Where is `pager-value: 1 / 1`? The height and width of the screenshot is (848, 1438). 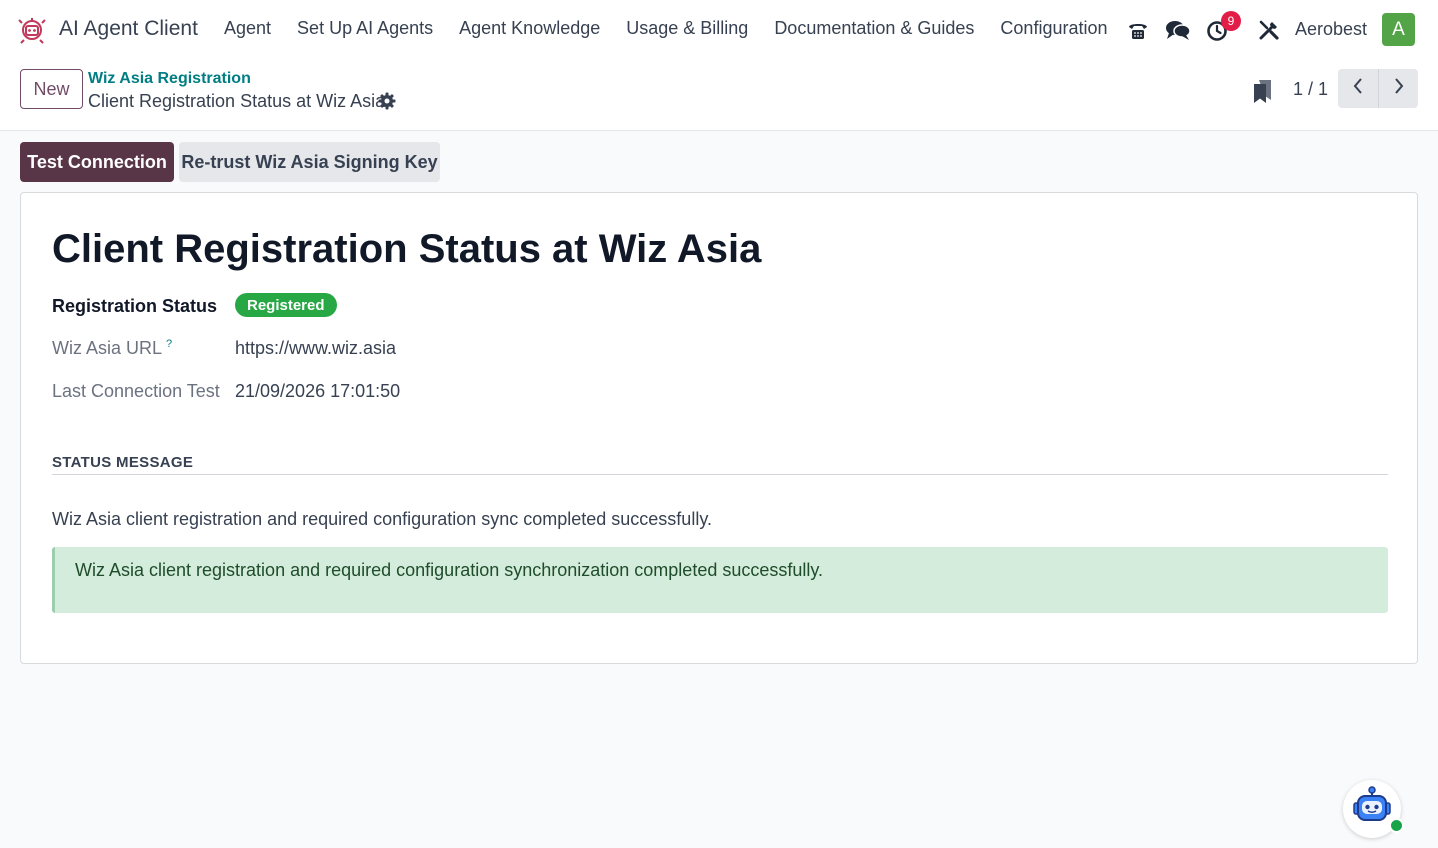
pager-value: 1 / 1 is located at coordinates (1310, 89).